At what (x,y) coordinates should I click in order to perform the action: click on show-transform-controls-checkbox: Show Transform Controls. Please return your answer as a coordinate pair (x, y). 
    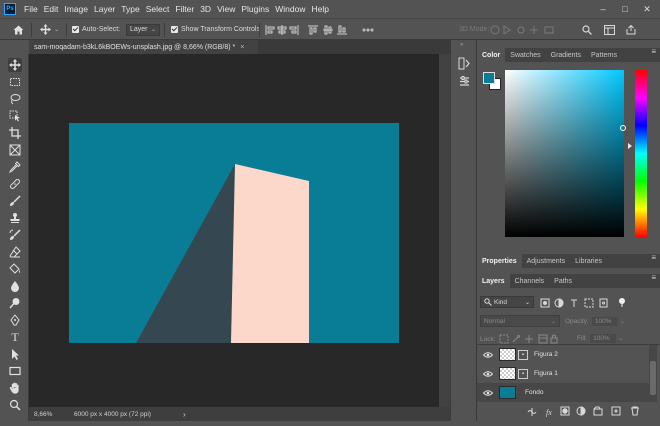
    Looking at the image, I should click on (215, 29).